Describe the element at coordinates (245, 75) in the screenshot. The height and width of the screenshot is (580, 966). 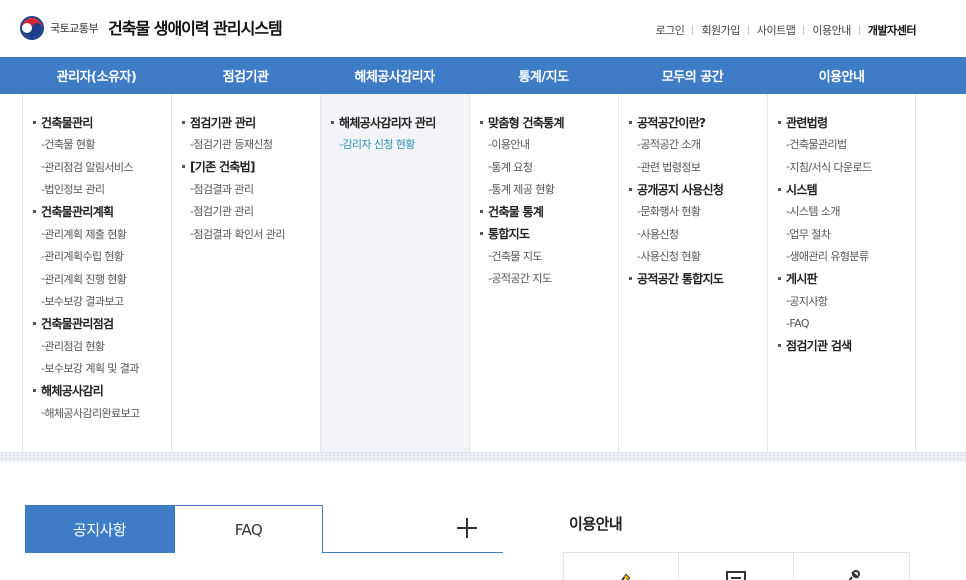
I see `nav-inspection-agency: 점검기관` at that location.